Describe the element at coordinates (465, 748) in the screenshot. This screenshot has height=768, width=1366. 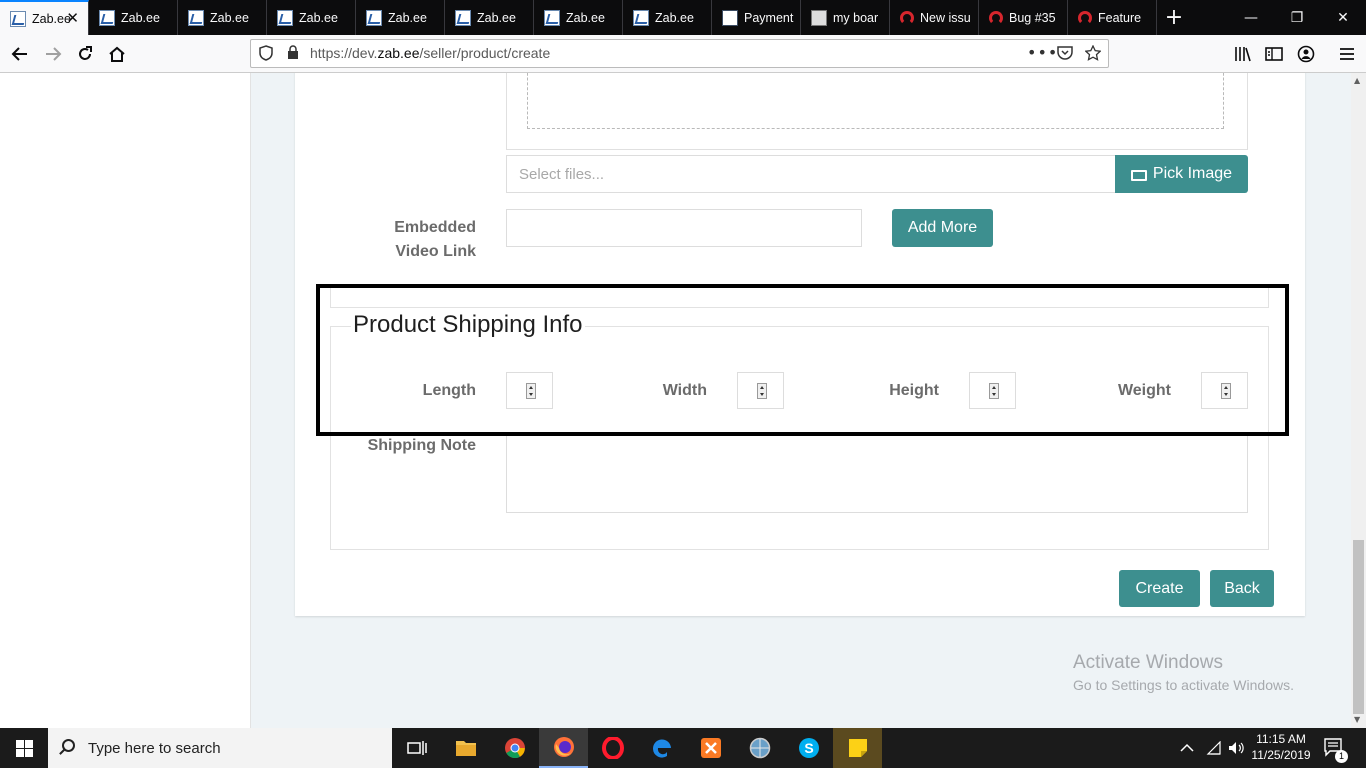
I see `taskbar-file-explorer` at that location.